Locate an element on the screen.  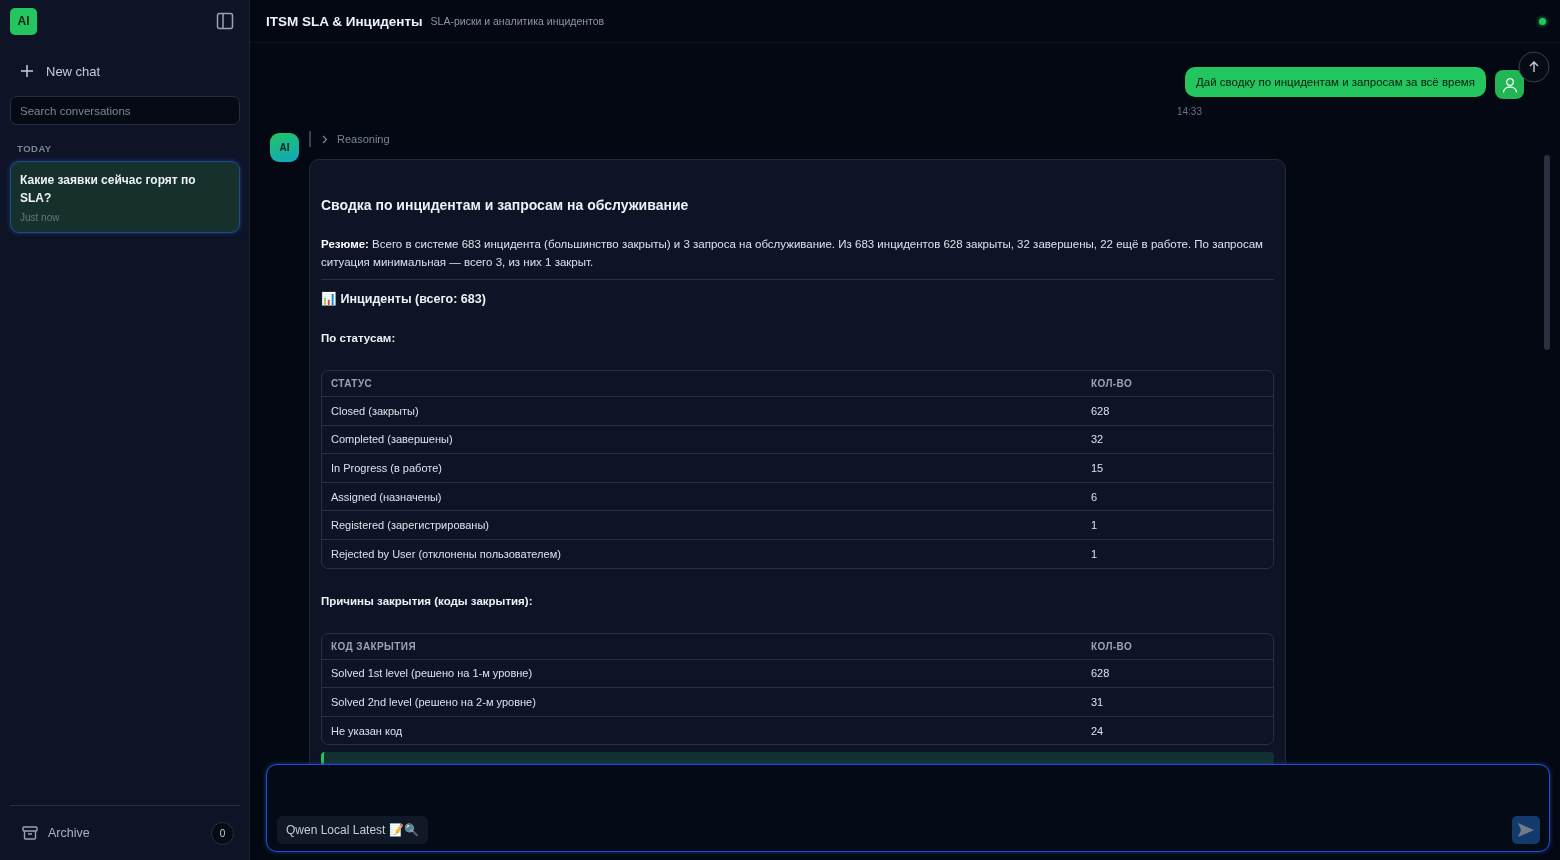
message-time: 14:33 is located at coordinates (1189, 111).